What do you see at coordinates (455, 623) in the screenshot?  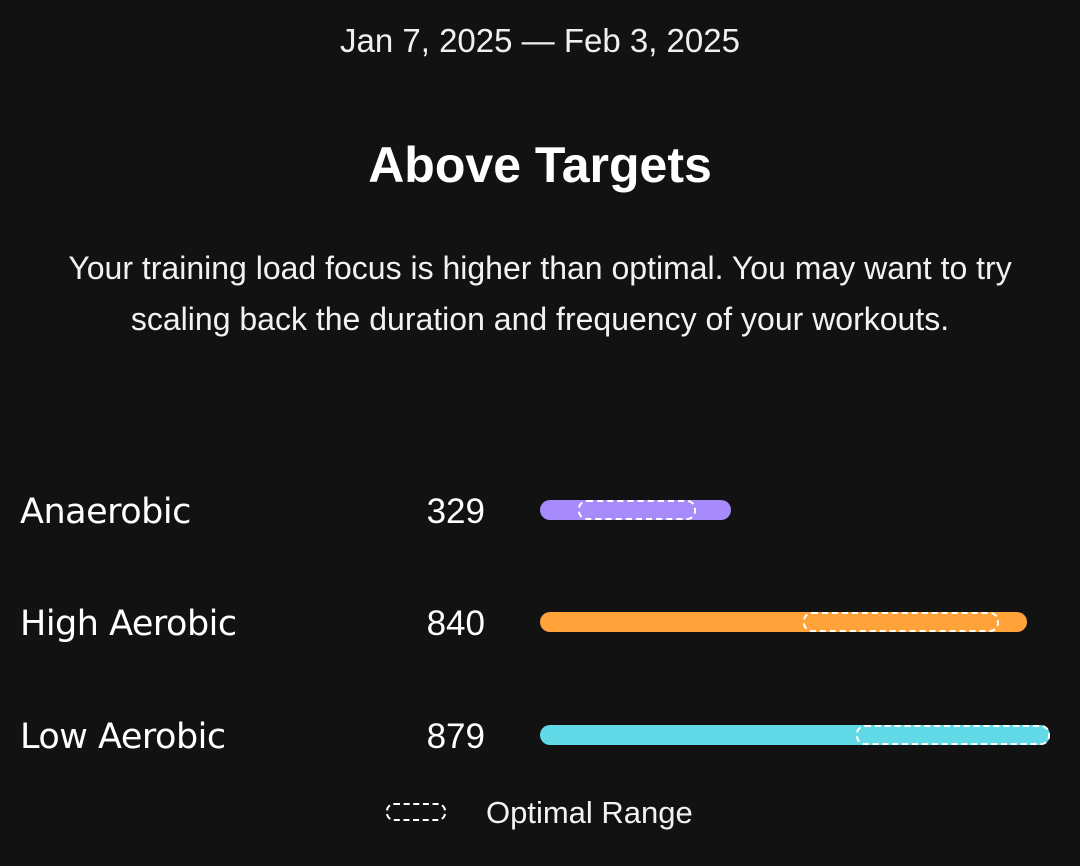 I see `load-value: 840` at bounding box center [455, 623].